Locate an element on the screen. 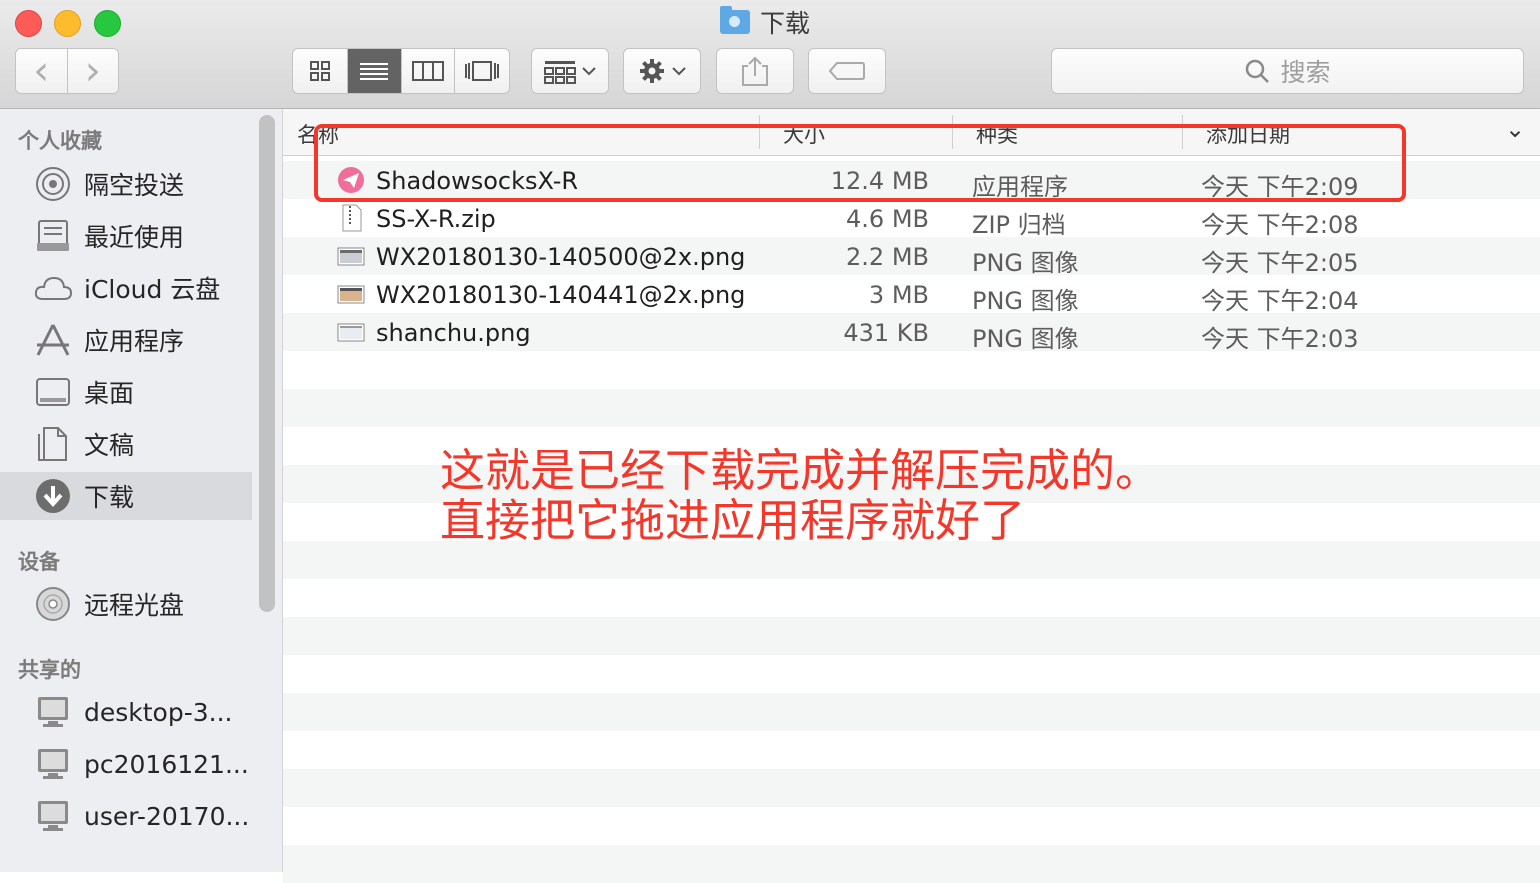 The image size is (1540, 883). sort-chevron-icon: ⌄ is located at coordinates (1515, 129).